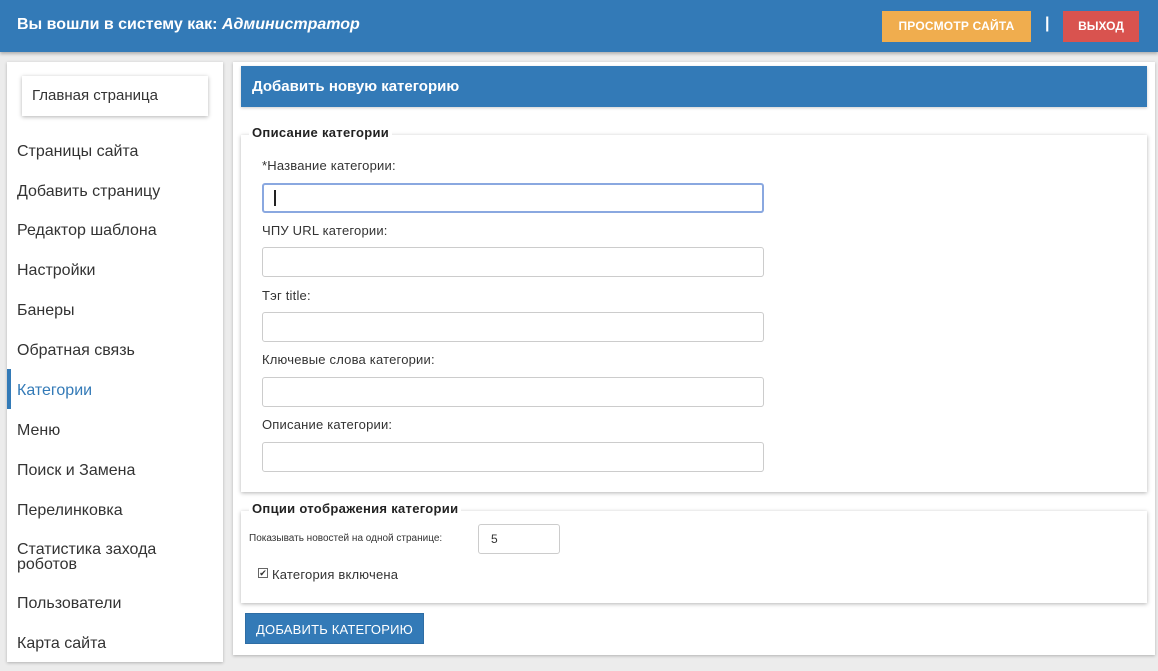 This screenshot has height=671, width=1158. Describe the element at coordinates (9, 389) in the screenshot. I see `active-indicator` at that location.